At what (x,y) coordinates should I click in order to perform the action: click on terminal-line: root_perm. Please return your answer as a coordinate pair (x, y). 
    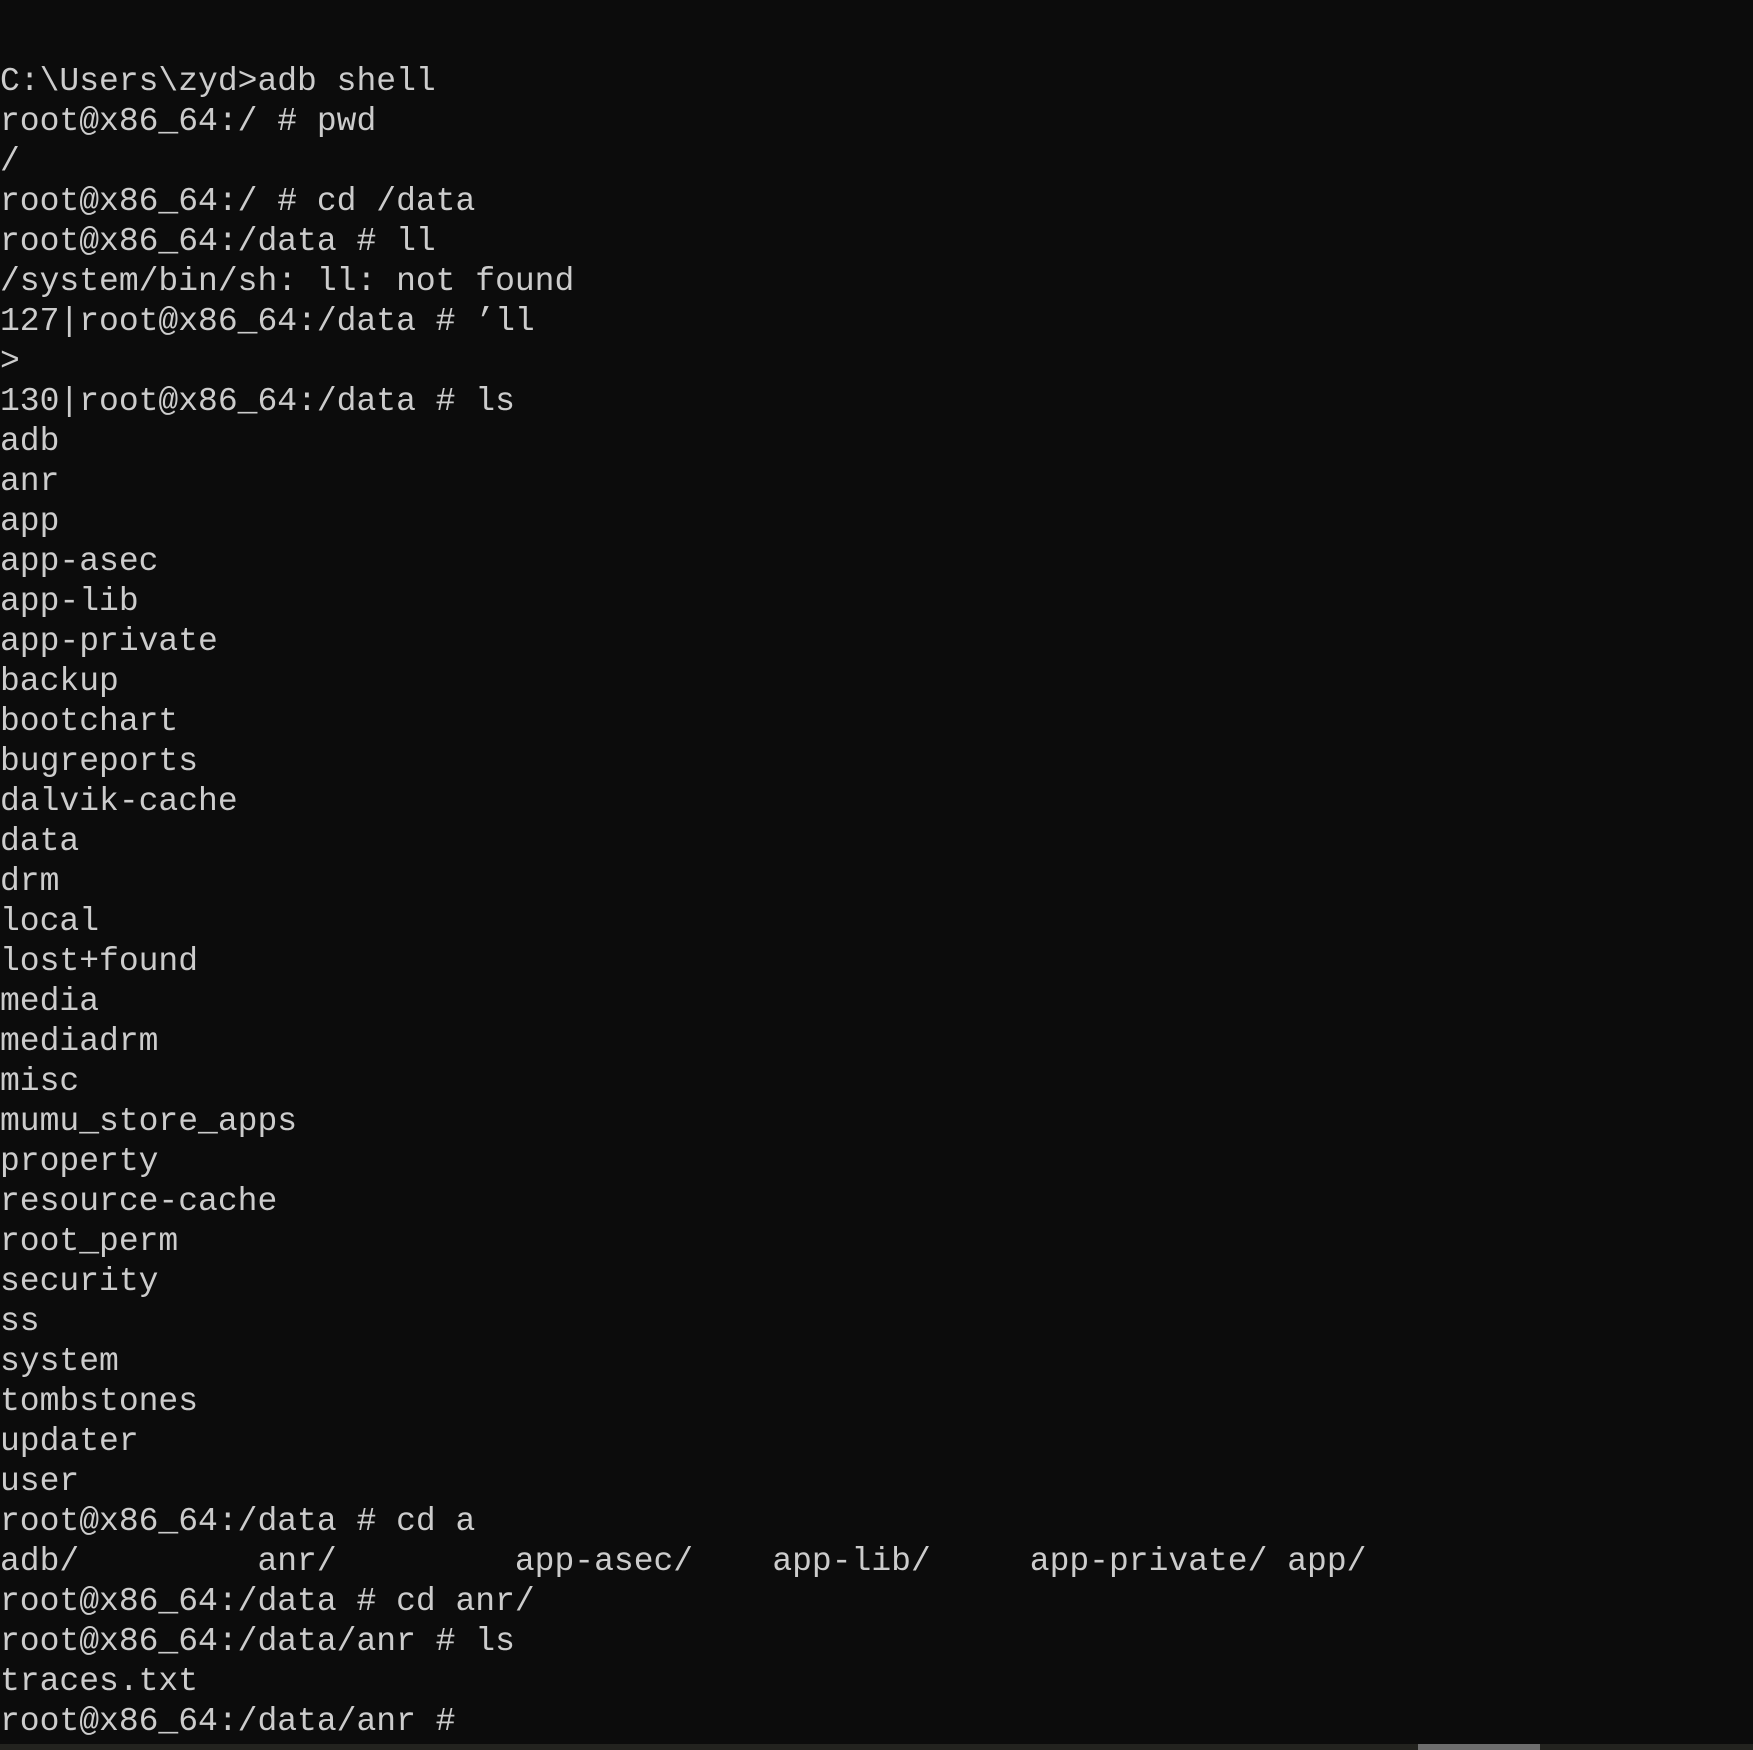
    Looking at the image, I should click on (89, 1241).